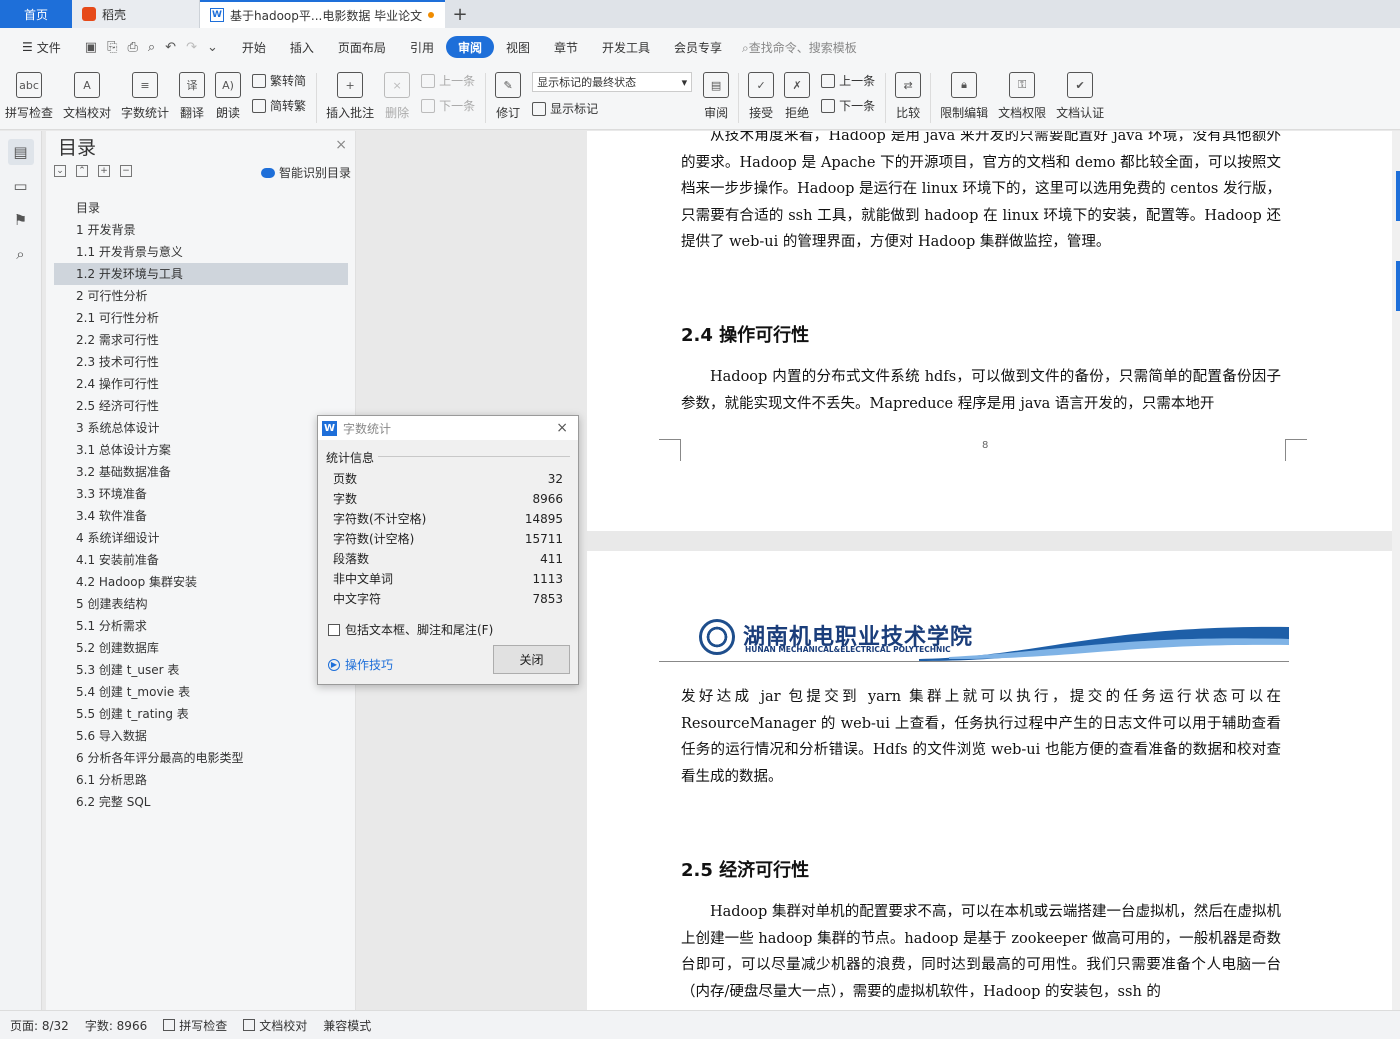  What do you see at coordinates (21, 186) in the screenshot?
I see `chapter-panel-icon: ▭` at bounding box center [21, 186].